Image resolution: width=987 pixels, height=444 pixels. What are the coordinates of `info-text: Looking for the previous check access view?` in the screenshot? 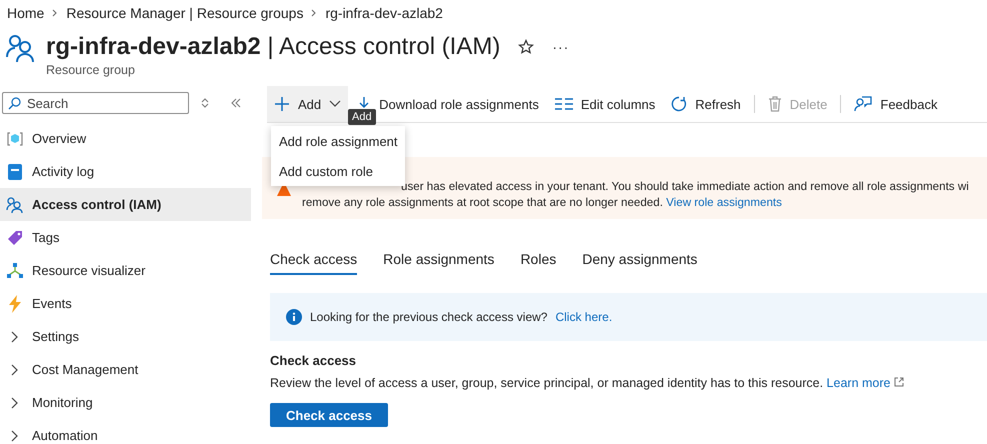 It's located at (429, 317).